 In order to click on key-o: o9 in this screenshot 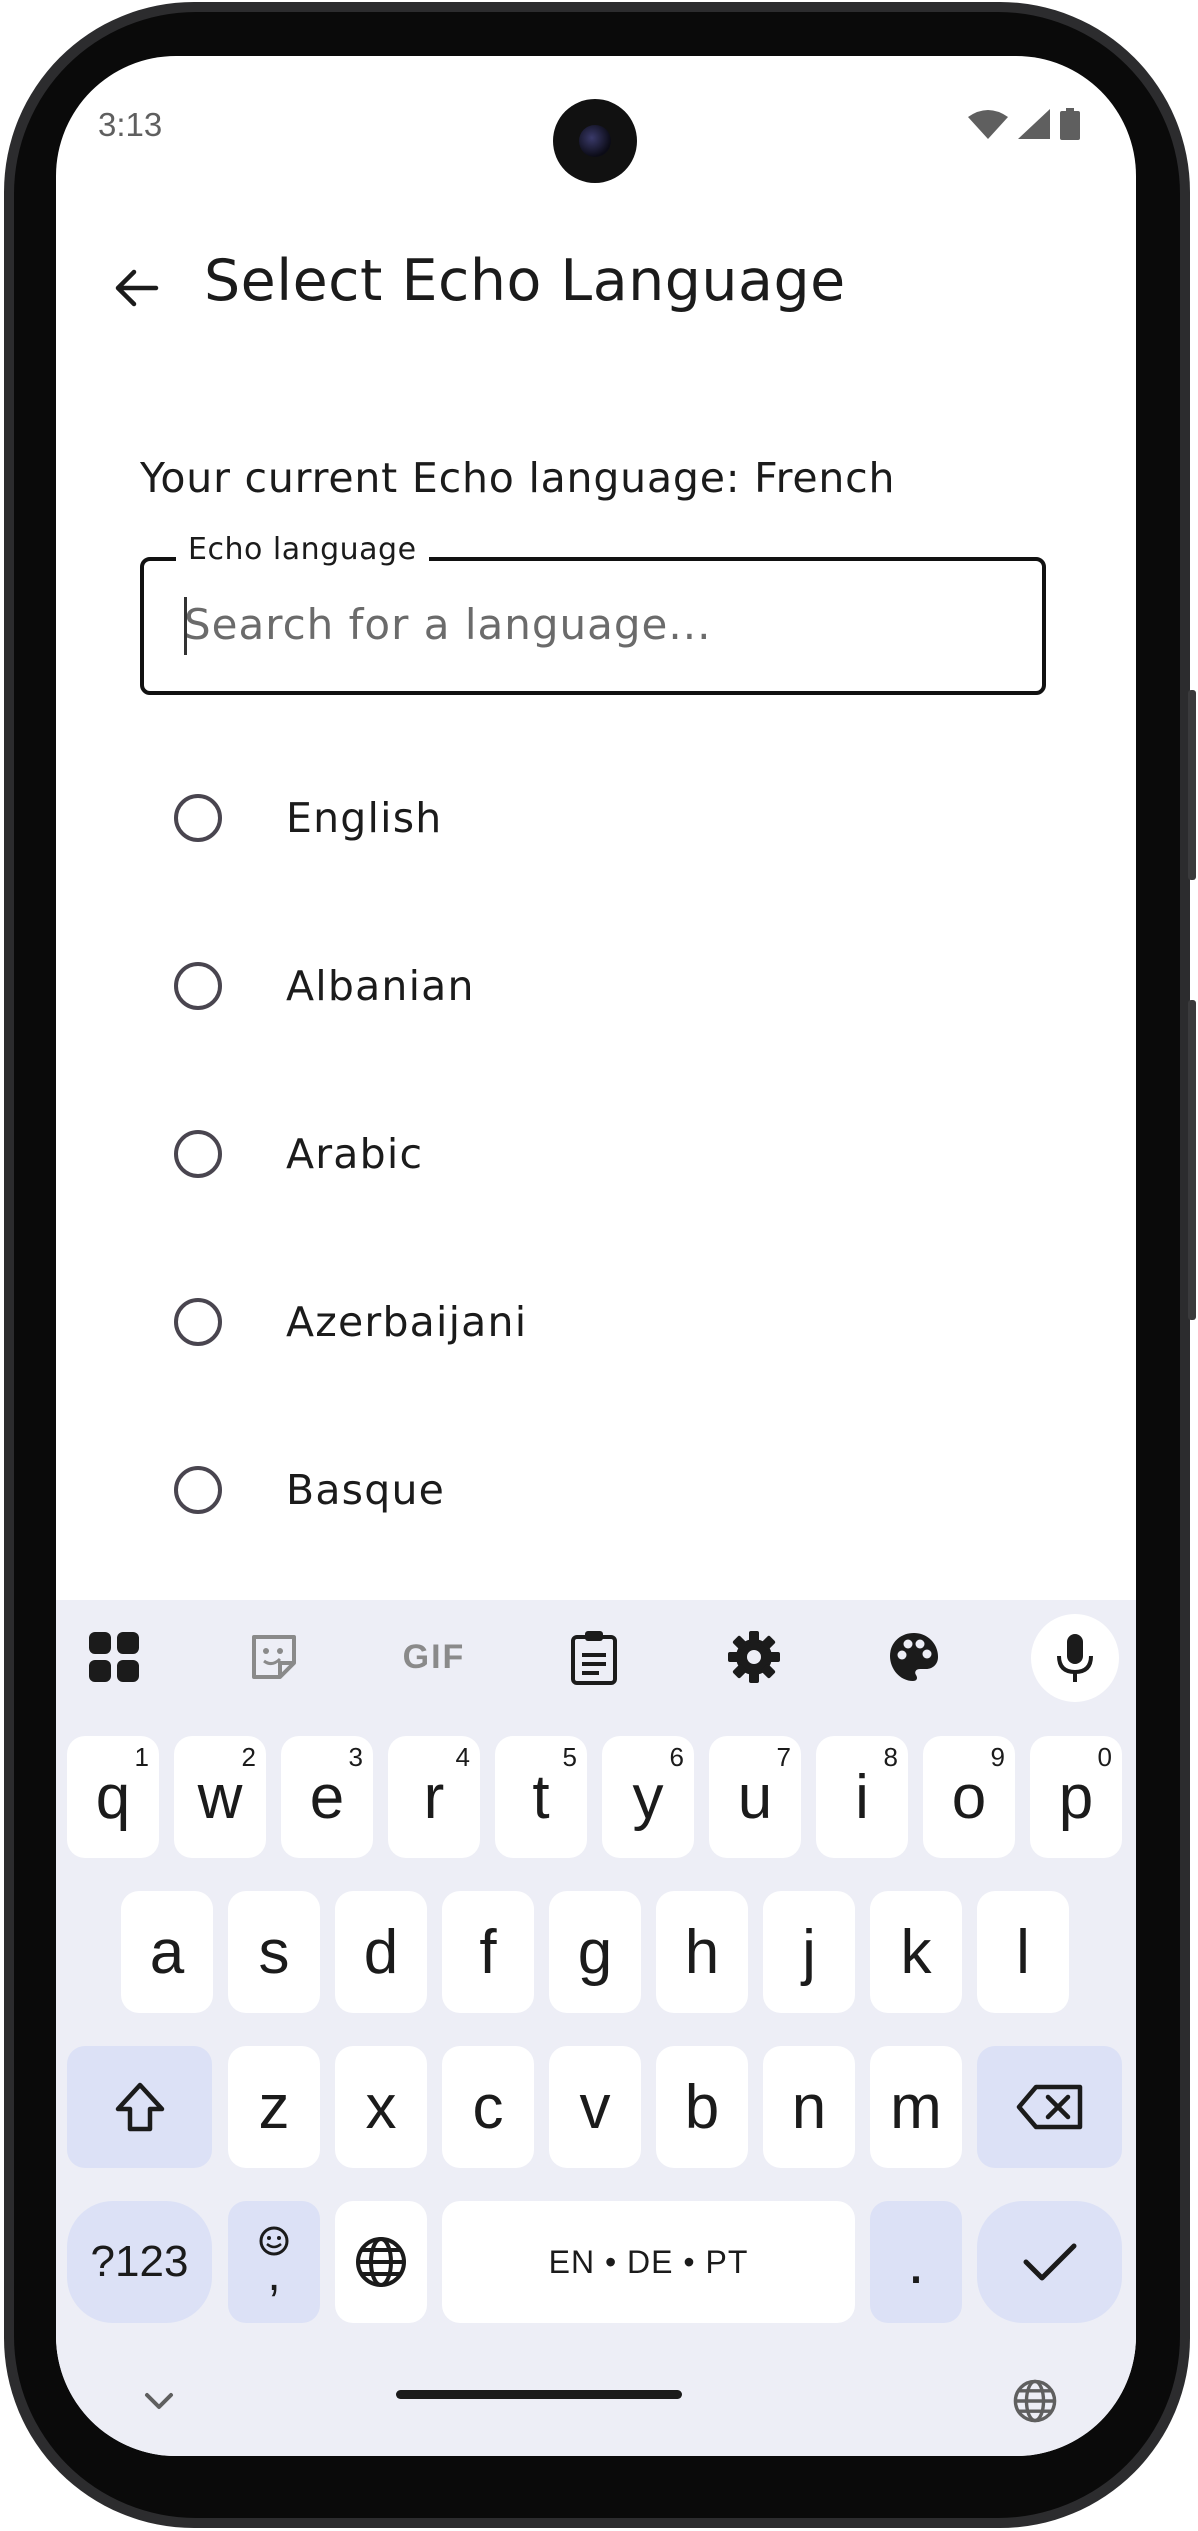, I will do `click(969, 1797)`.